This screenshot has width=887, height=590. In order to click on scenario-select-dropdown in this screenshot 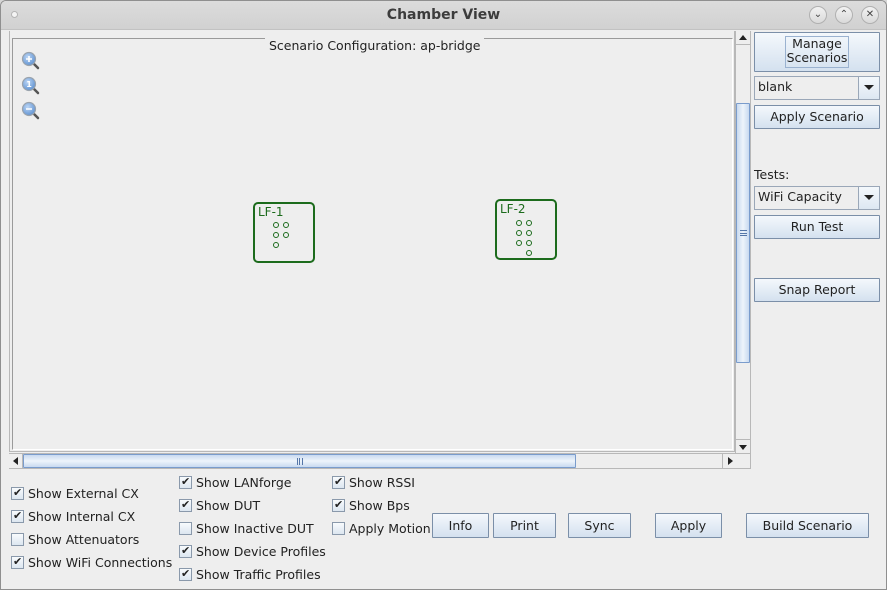, I will do `click(868, 88)`.